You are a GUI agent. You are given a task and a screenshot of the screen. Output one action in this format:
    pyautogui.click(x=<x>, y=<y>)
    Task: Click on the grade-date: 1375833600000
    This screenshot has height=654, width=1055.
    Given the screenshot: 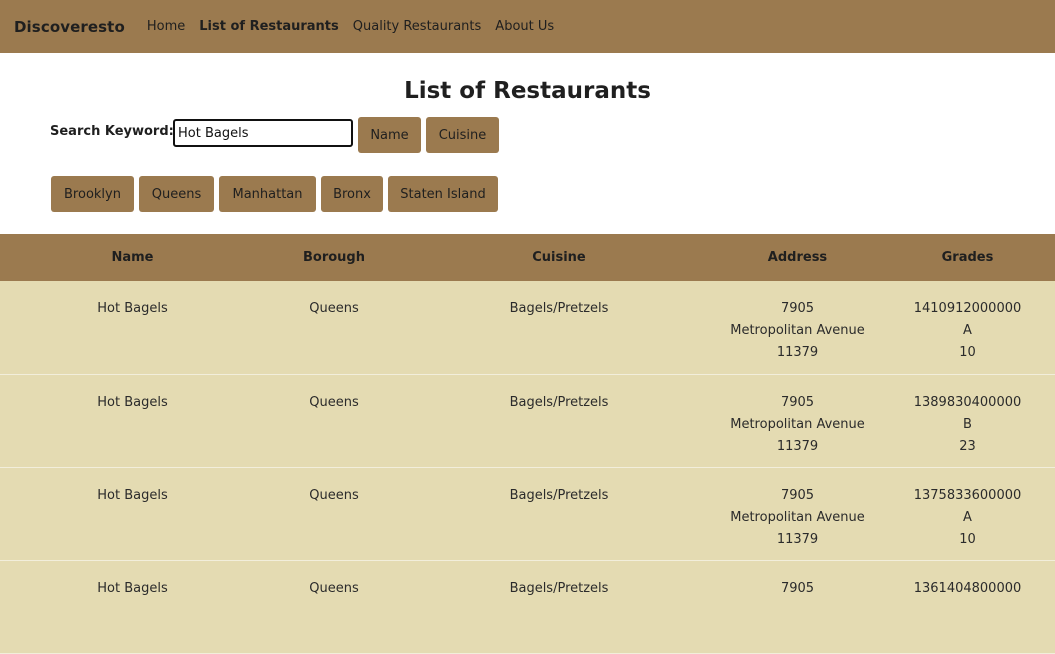 What is the action you would take?
    pyautogui.click(x=967, y=495)
    